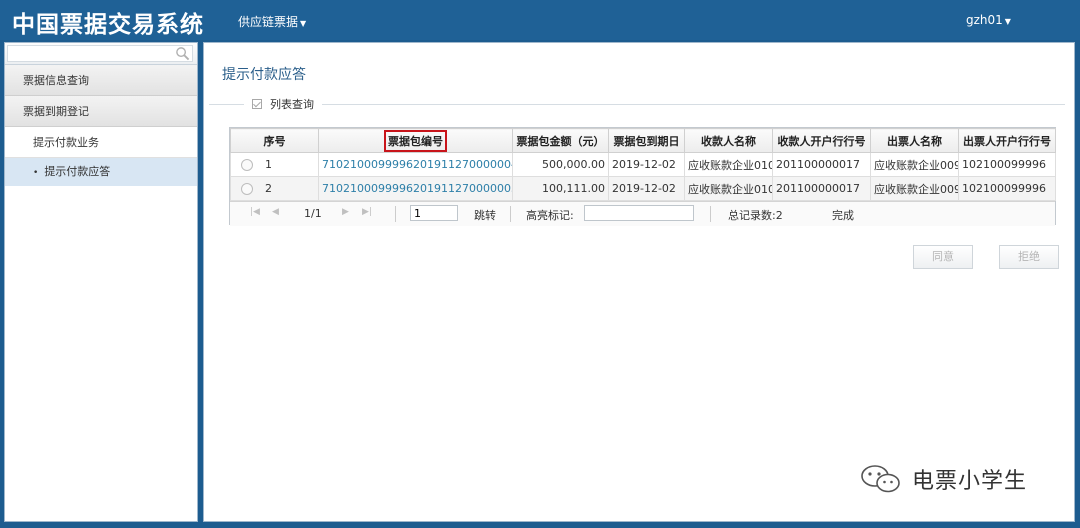 This screenshot has height=528, width=1080. What do you see at coordinates (1007, 140) in the screenshot?
I see `column-header-drawer-bank: 出票人开户行行号` at bounding box center [1007, 140].